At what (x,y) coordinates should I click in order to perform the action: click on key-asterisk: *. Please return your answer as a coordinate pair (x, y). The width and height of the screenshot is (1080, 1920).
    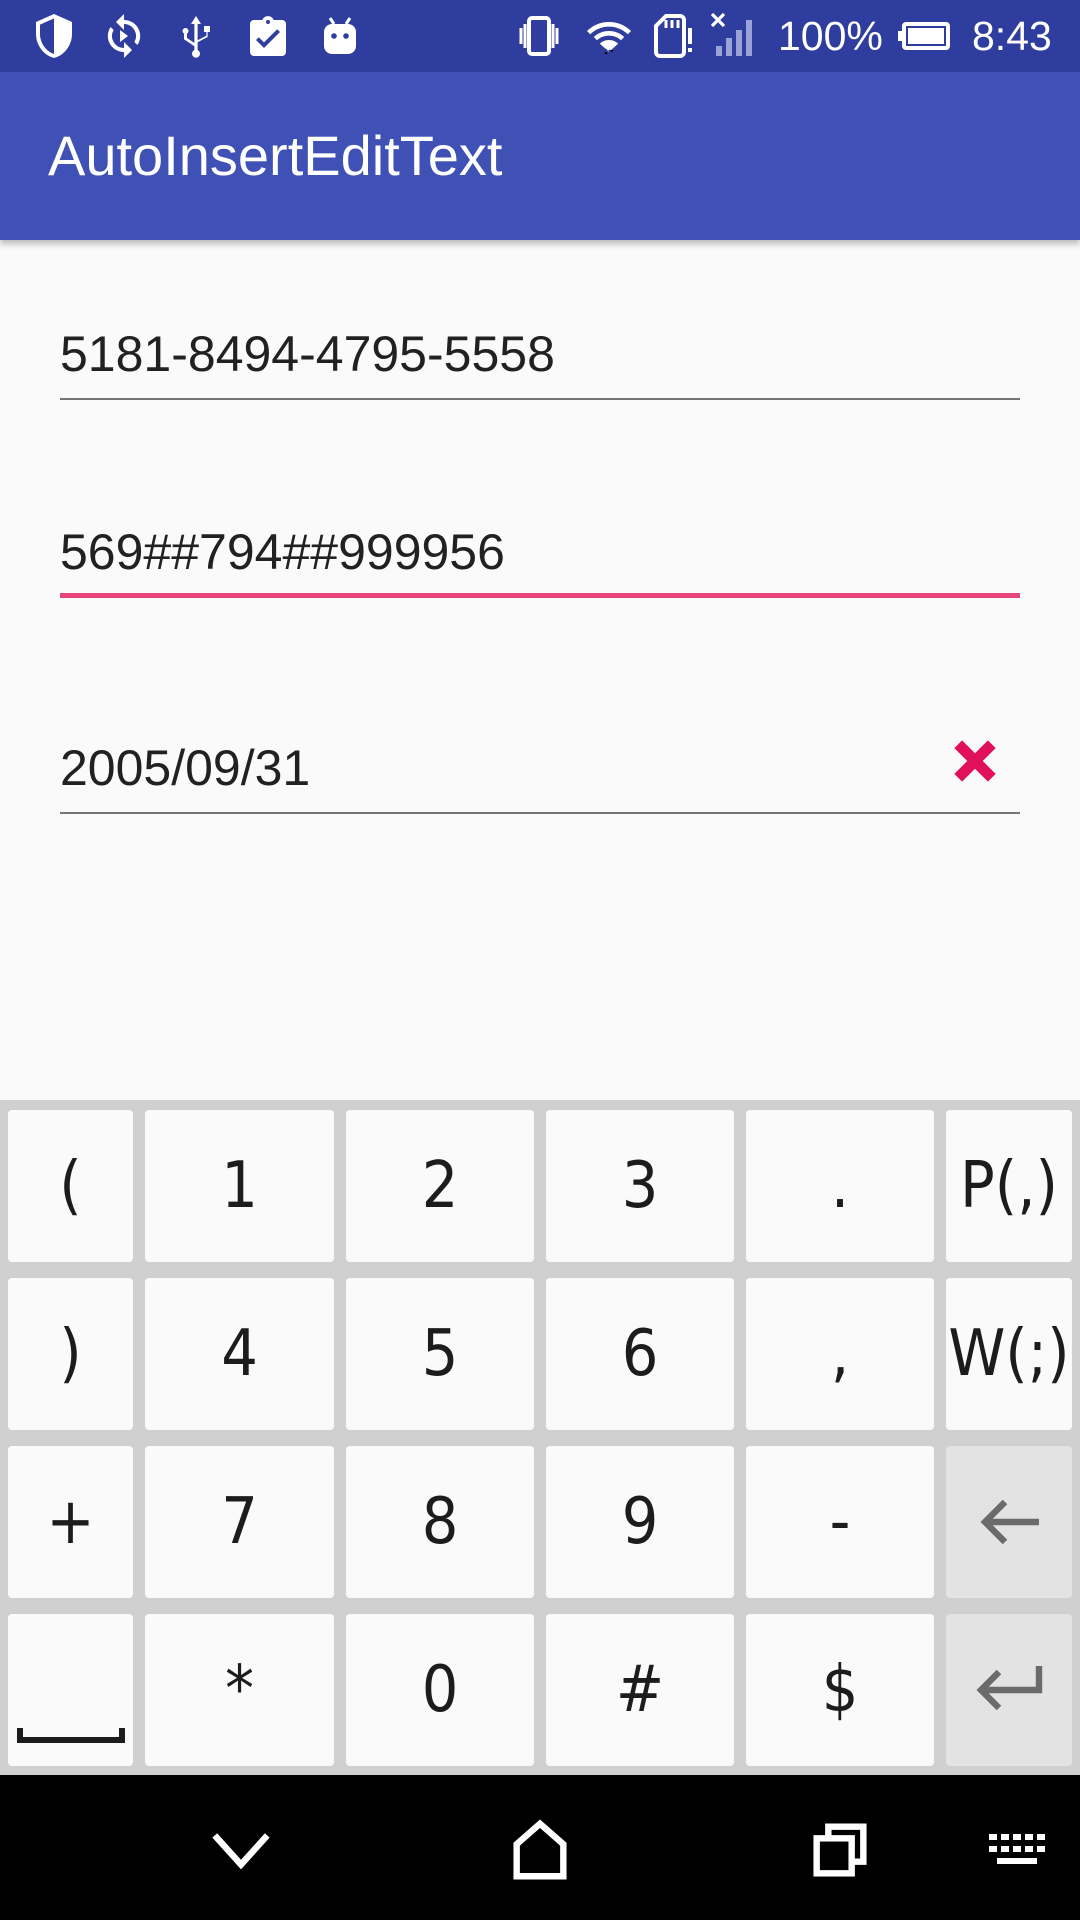
    Looking at the image, I should click on (239, 1690).